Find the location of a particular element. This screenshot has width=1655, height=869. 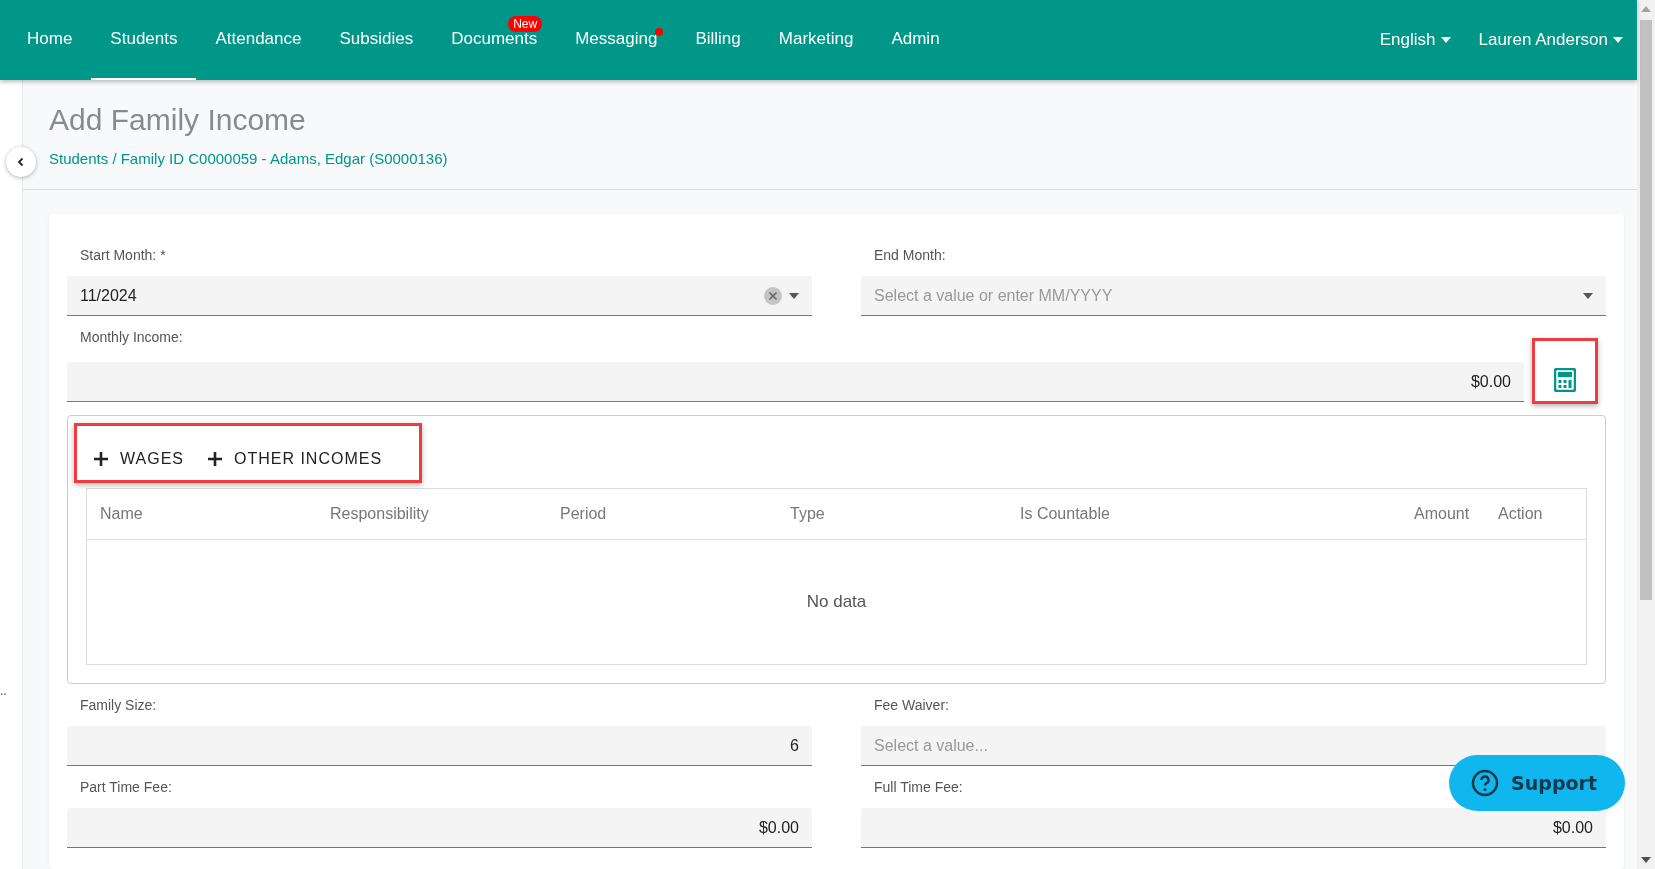

sidebar-more: .. is located at coordinates (3, 691).